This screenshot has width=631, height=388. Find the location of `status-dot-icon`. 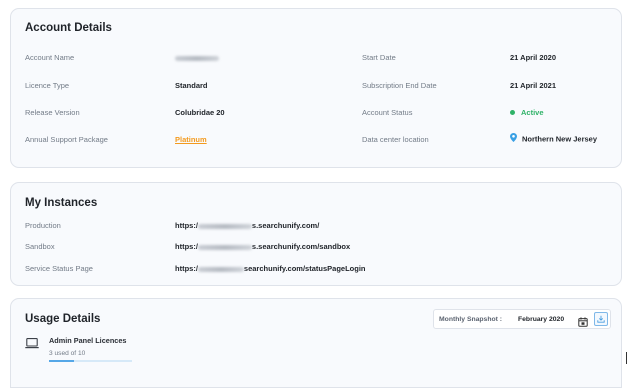

status-dot-icon is located at coordinates (512, 112).